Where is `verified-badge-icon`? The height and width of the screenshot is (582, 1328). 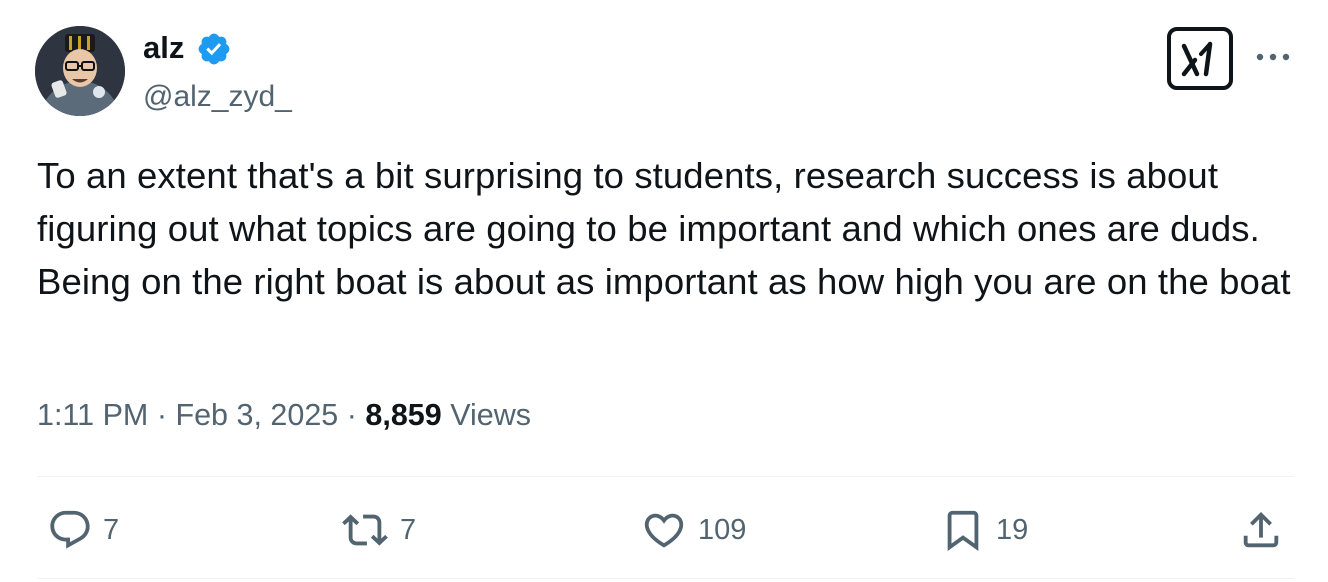 verified-badge-icon is located at coordinates (214, 49).